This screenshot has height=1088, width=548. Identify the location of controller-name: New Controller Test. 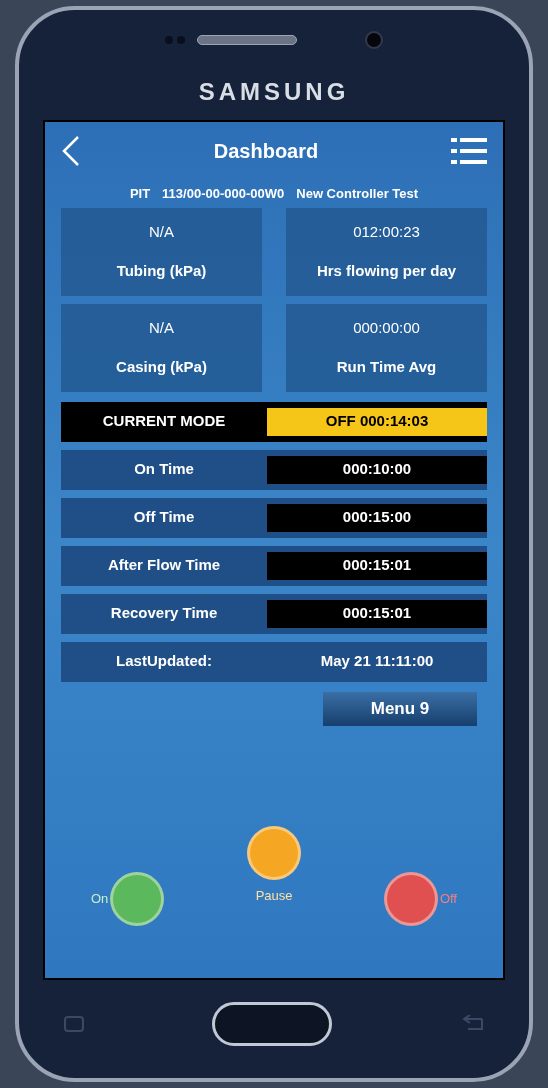
(357, 194).